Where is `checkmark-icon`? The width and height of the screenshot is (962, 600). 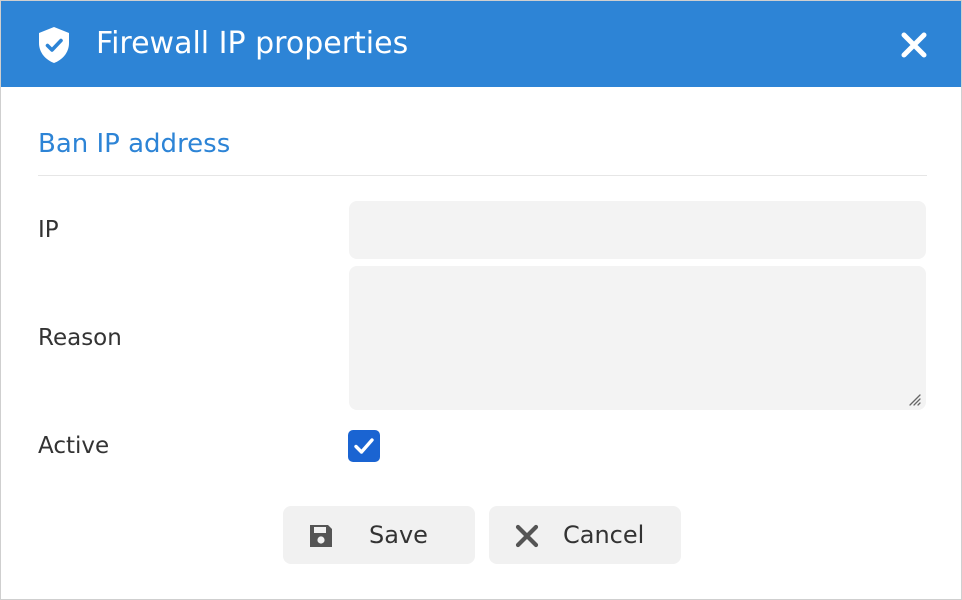 checkmark-icon is located at coordinates (364, 446).